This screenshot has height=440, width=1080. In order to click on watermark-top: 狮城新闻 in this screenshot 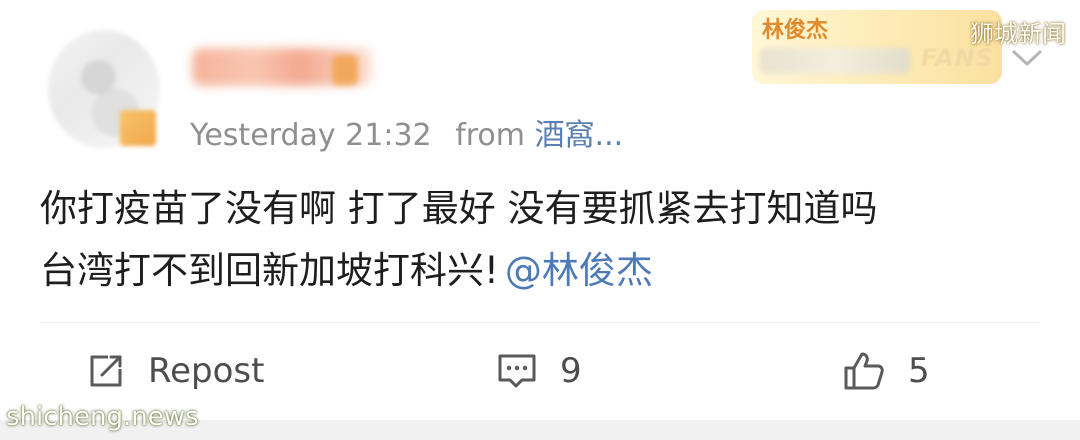, I will do `click(1018, 34)`.